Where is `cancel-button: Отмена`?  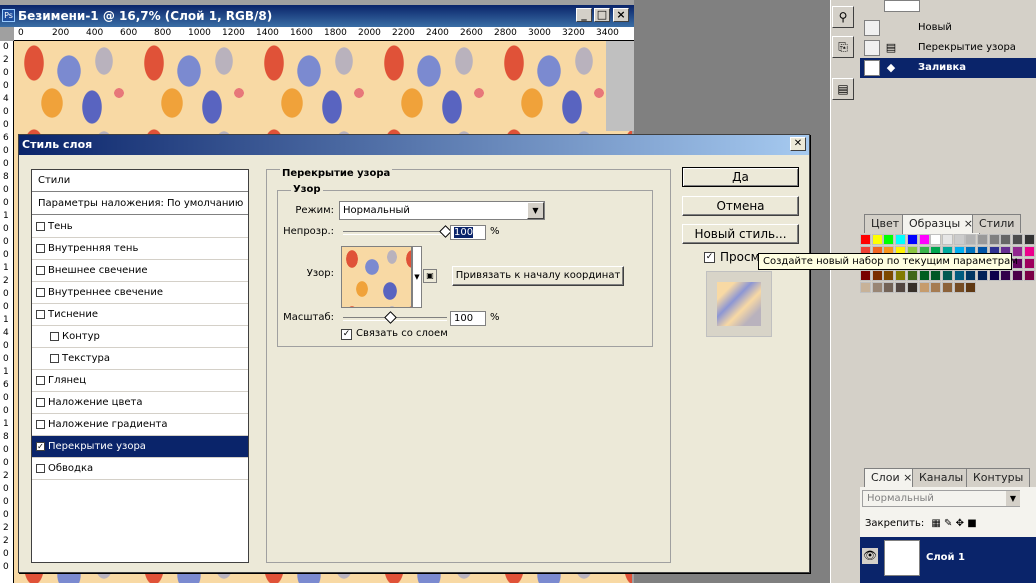
cancel-button: Отмена is located at coordinates (740, 206).